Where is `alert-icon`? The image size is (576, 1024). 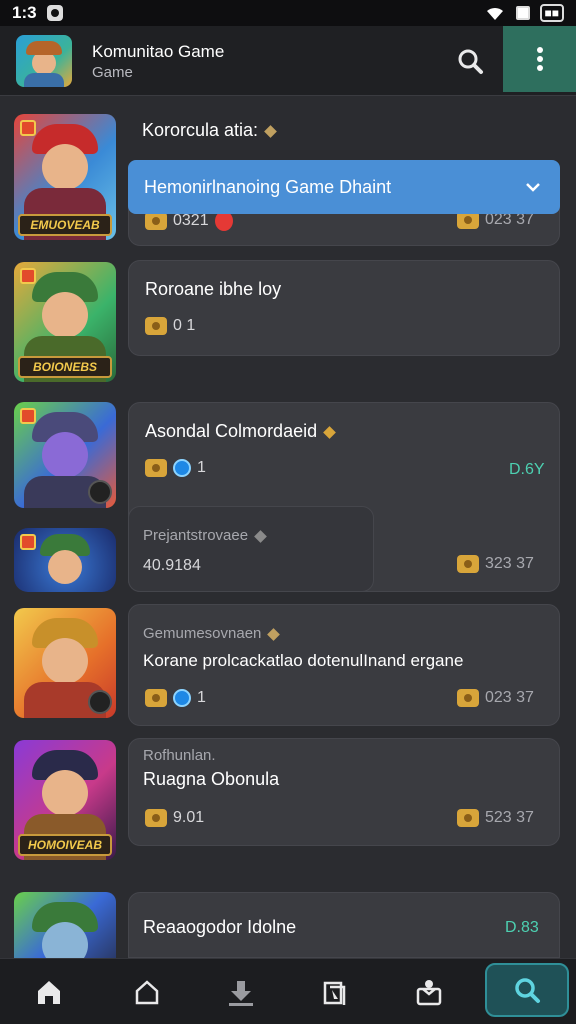 alert-icon is located at coordinates (223, 221).